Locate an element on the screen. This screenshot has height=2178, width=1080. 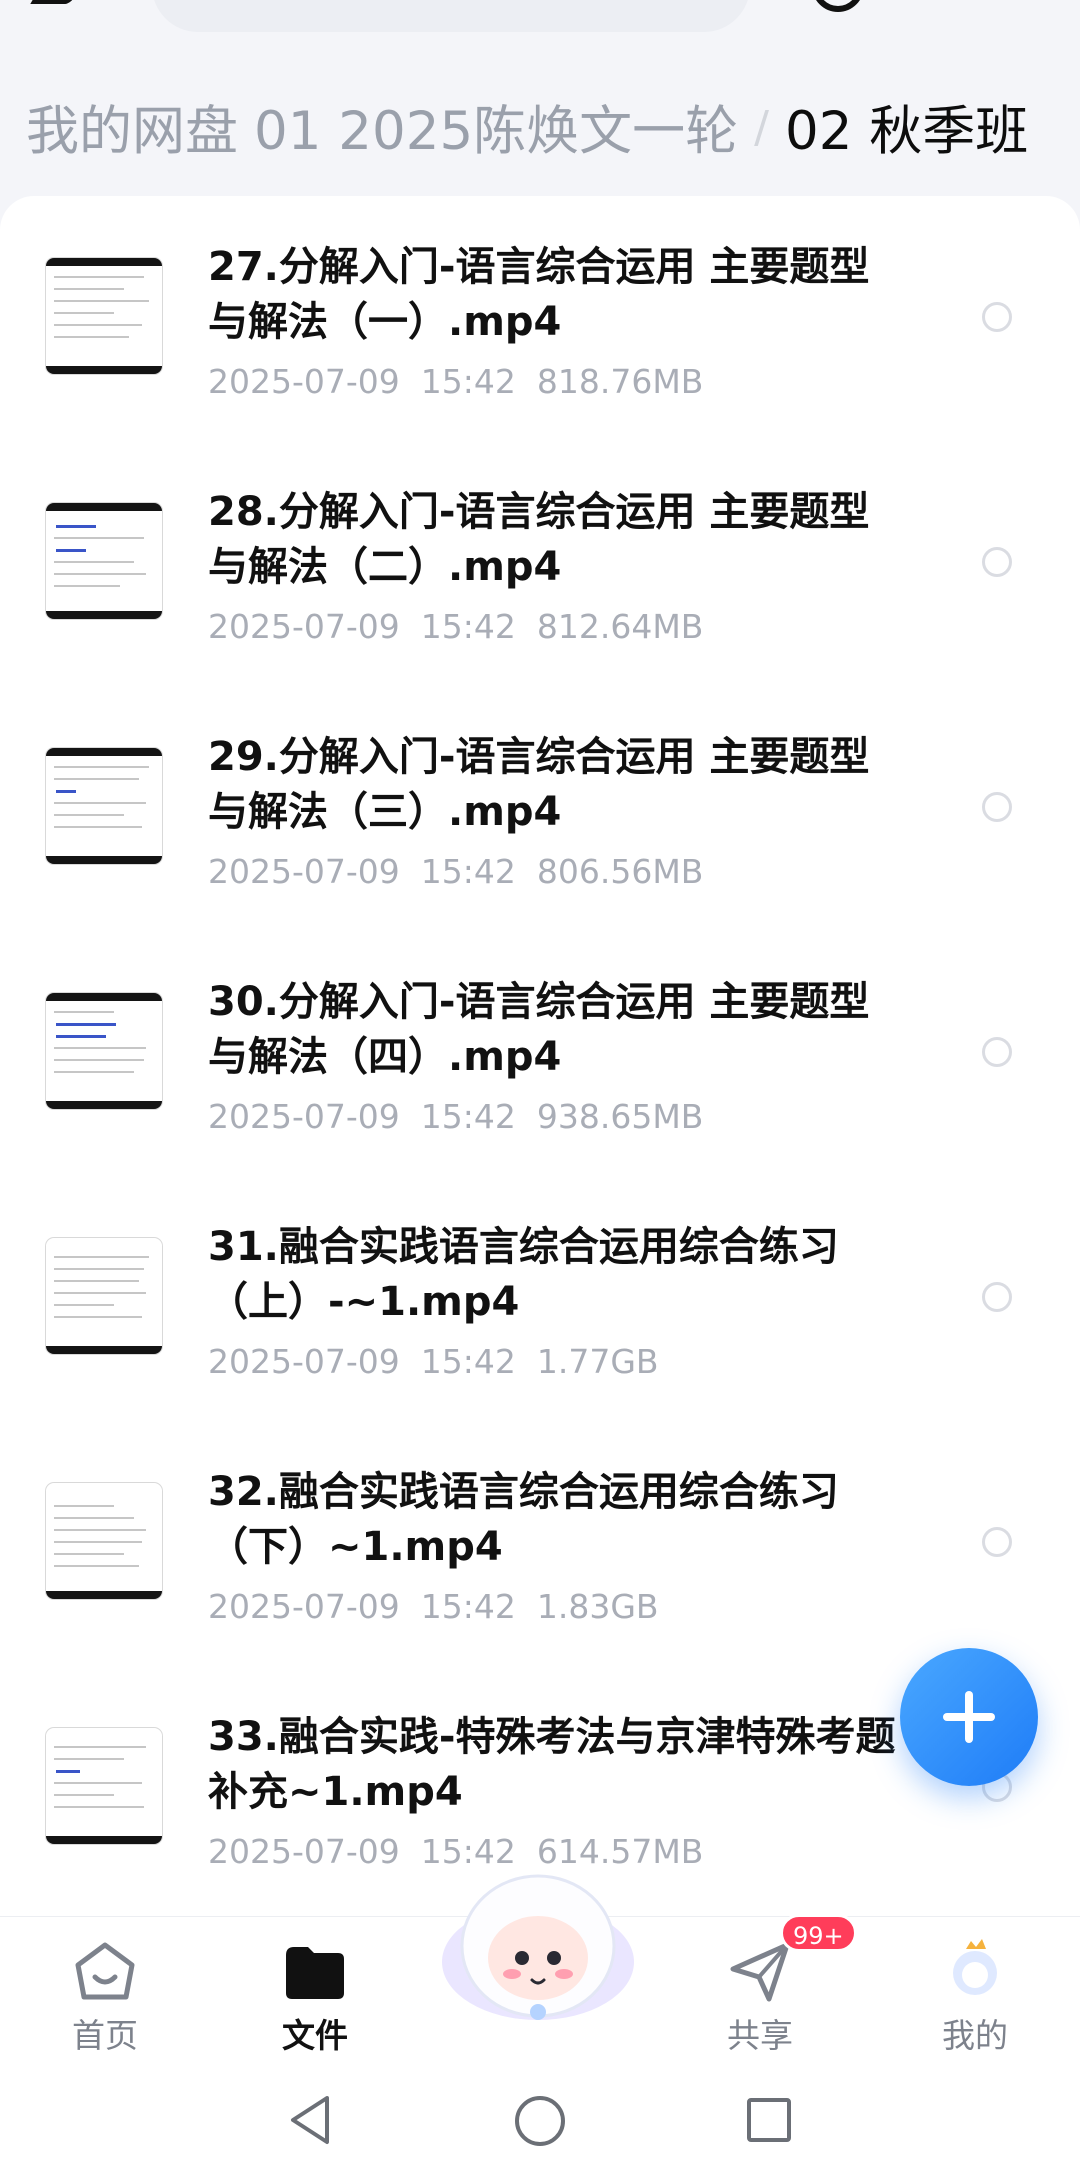
tab-label: 共享 is located at coordinates (760, 2035).